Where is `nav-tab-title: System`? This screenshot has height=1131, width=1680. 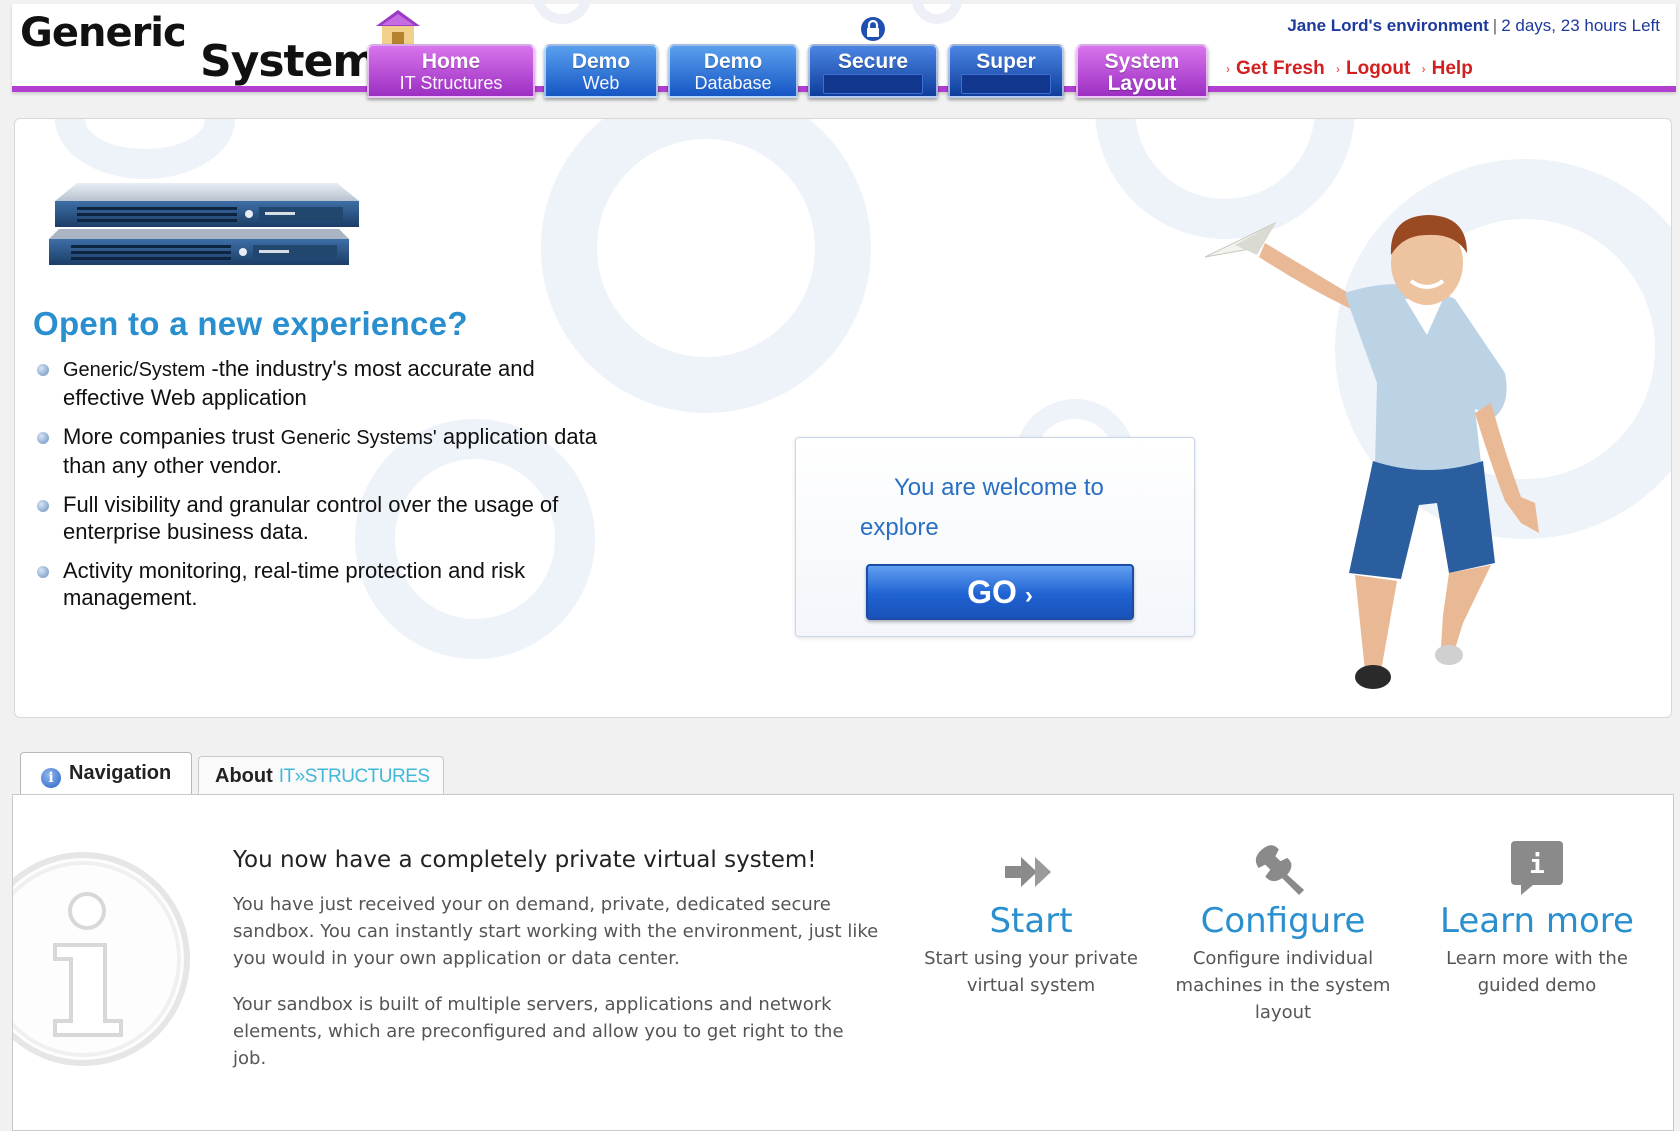
nav-tab-title: System is located at coordinates (1142, 61).